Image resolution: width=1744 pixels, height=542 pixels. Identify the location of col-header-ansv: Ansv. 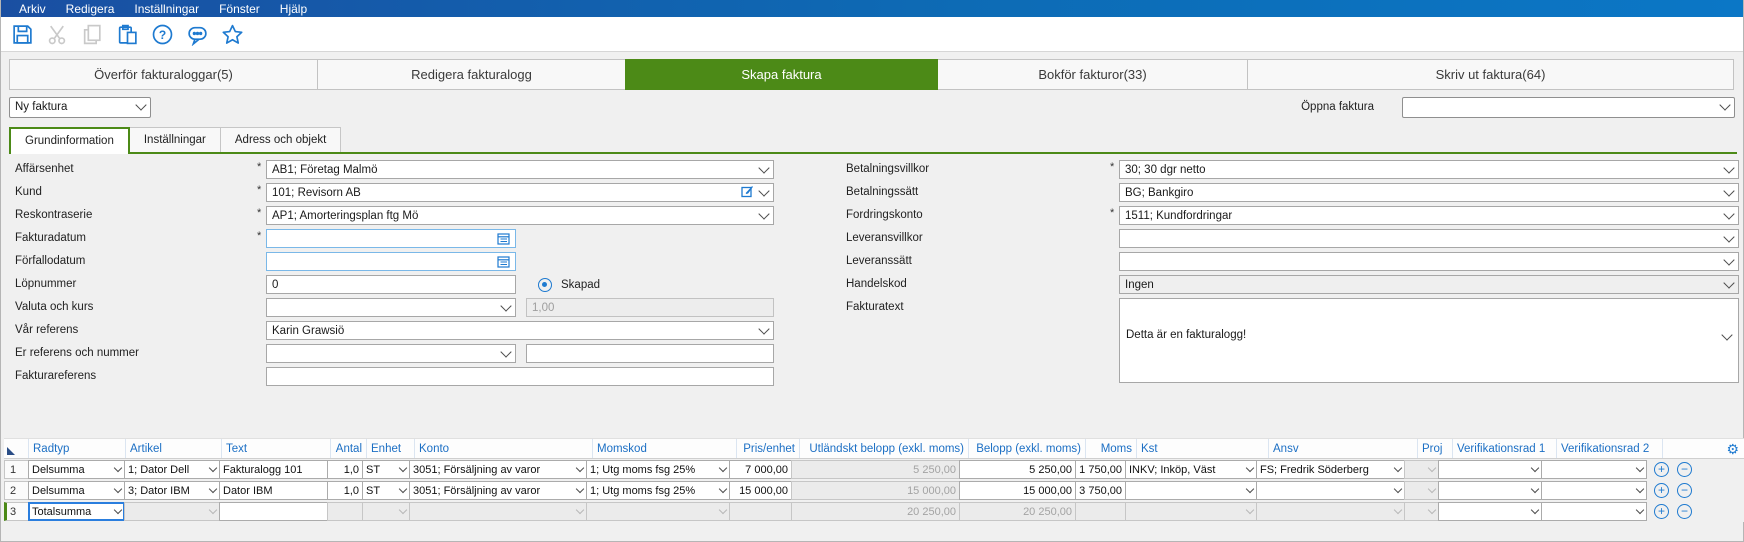
(1343, 448).